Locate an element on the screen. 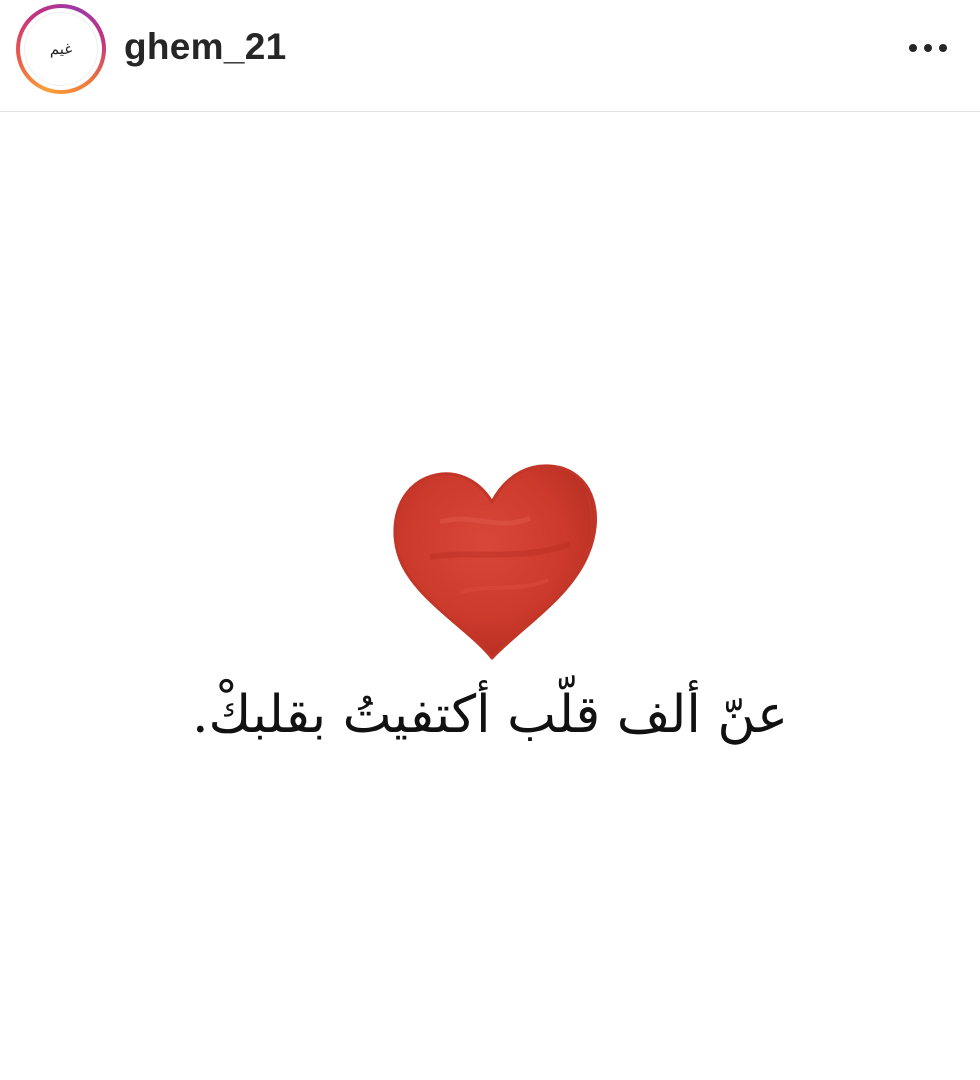 The image size is (980, 1080). avatar-text: غيم is located at coordinates (61, 49).